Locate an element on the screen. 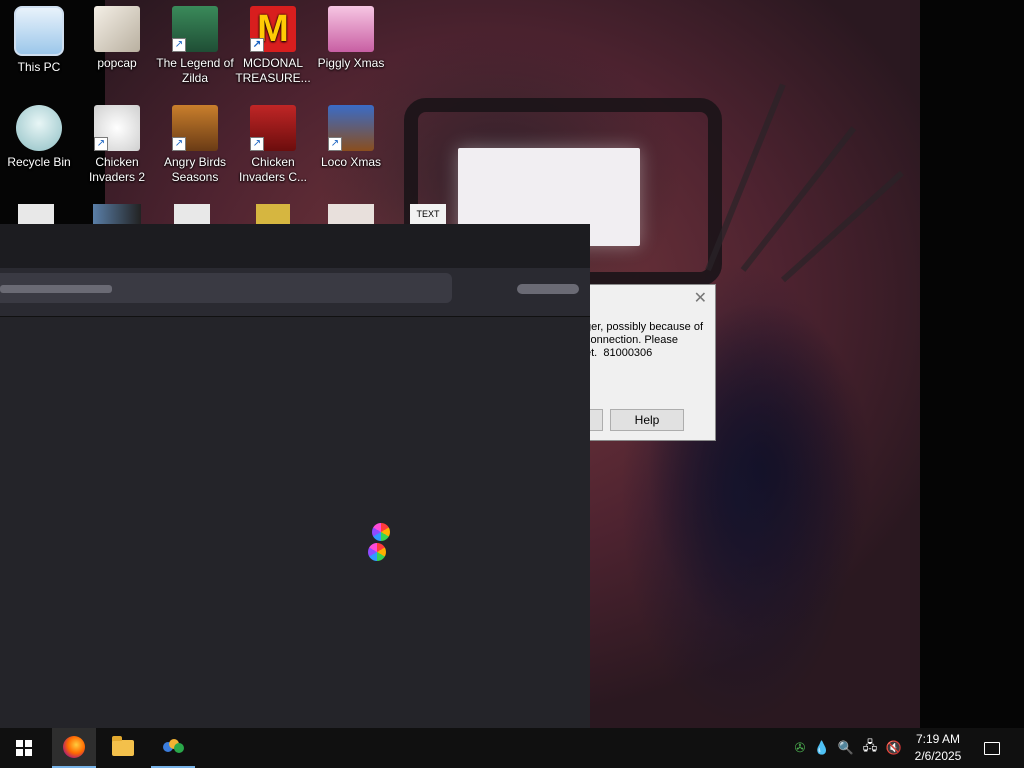  water-drop-icon: 💧 is located at coordinates (822, 748).